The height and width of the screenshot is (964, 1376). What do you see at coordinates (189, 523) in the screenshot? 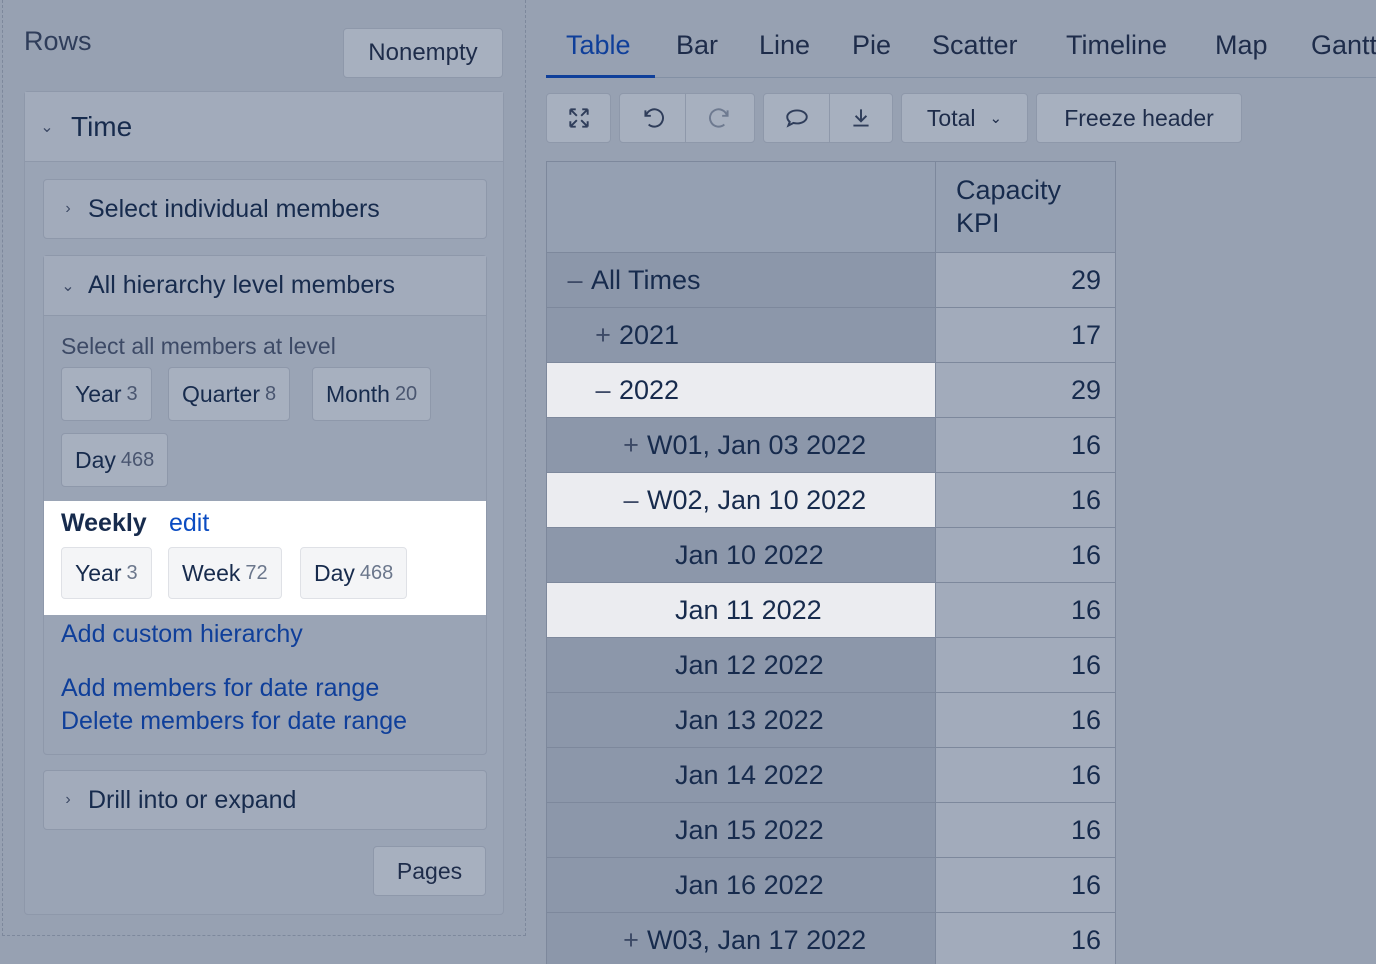
I see `weekly-edit-link: edit` at bounding box center [189, 523].